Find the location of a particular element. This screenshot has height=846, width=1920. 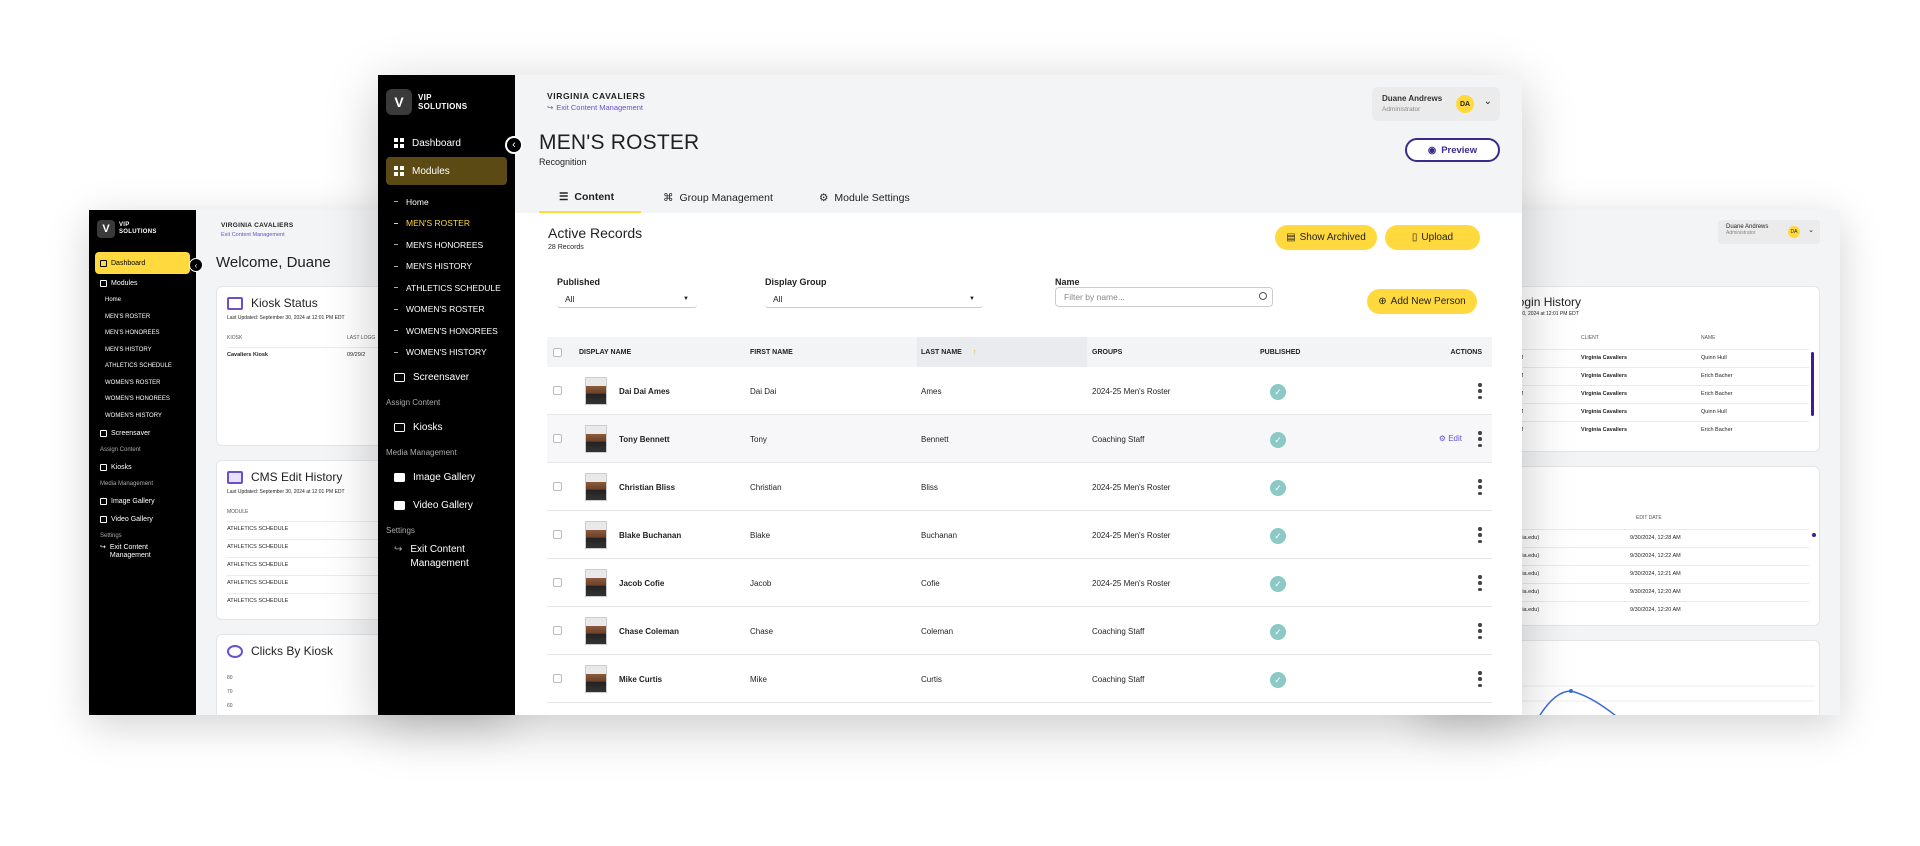

sidebar-sub-item: WOMEN'S ROSTER is located at coordinates (446, 310).